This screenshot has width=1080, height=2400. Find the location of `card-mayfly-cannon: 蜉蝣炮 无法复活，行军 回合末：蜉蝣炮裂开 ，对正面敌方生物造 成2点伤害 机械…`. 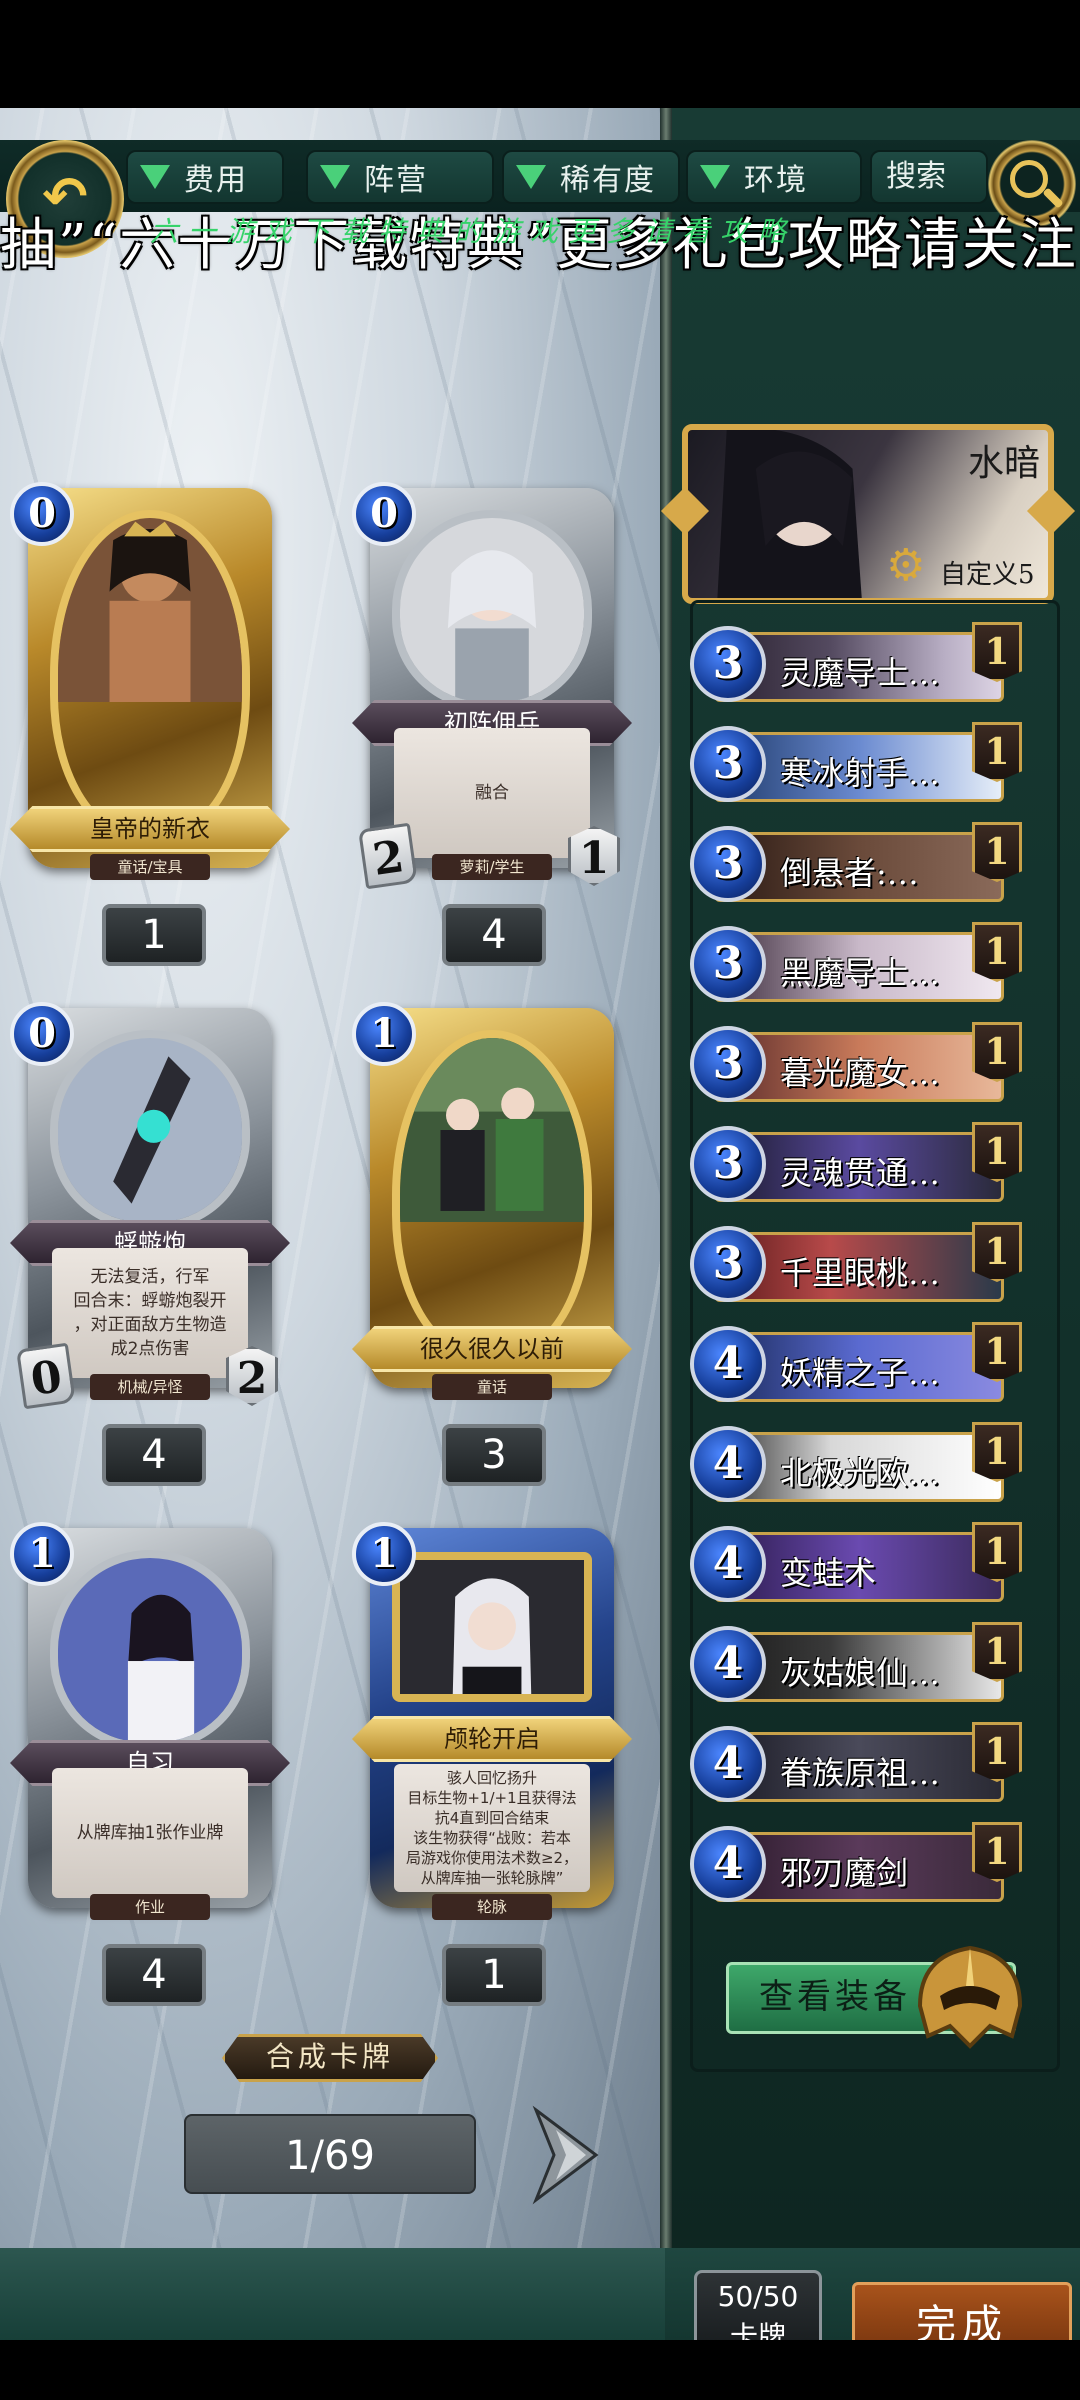

card-mayfly-cannon: 蜉蝣炮 无法复活，行军 回合末：蜉蝣炮裂开 ，对正面敌方生物造 成2点伤害 机械… is located at coordinates (150, 1215).